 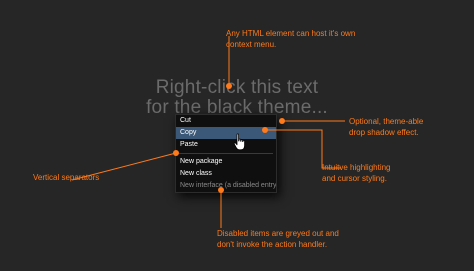 What do you see at coordinates (291, 33) in the screenshot?
I see `annotation-text: Any HTML element can host it's own` at bounding box center [291, 33].